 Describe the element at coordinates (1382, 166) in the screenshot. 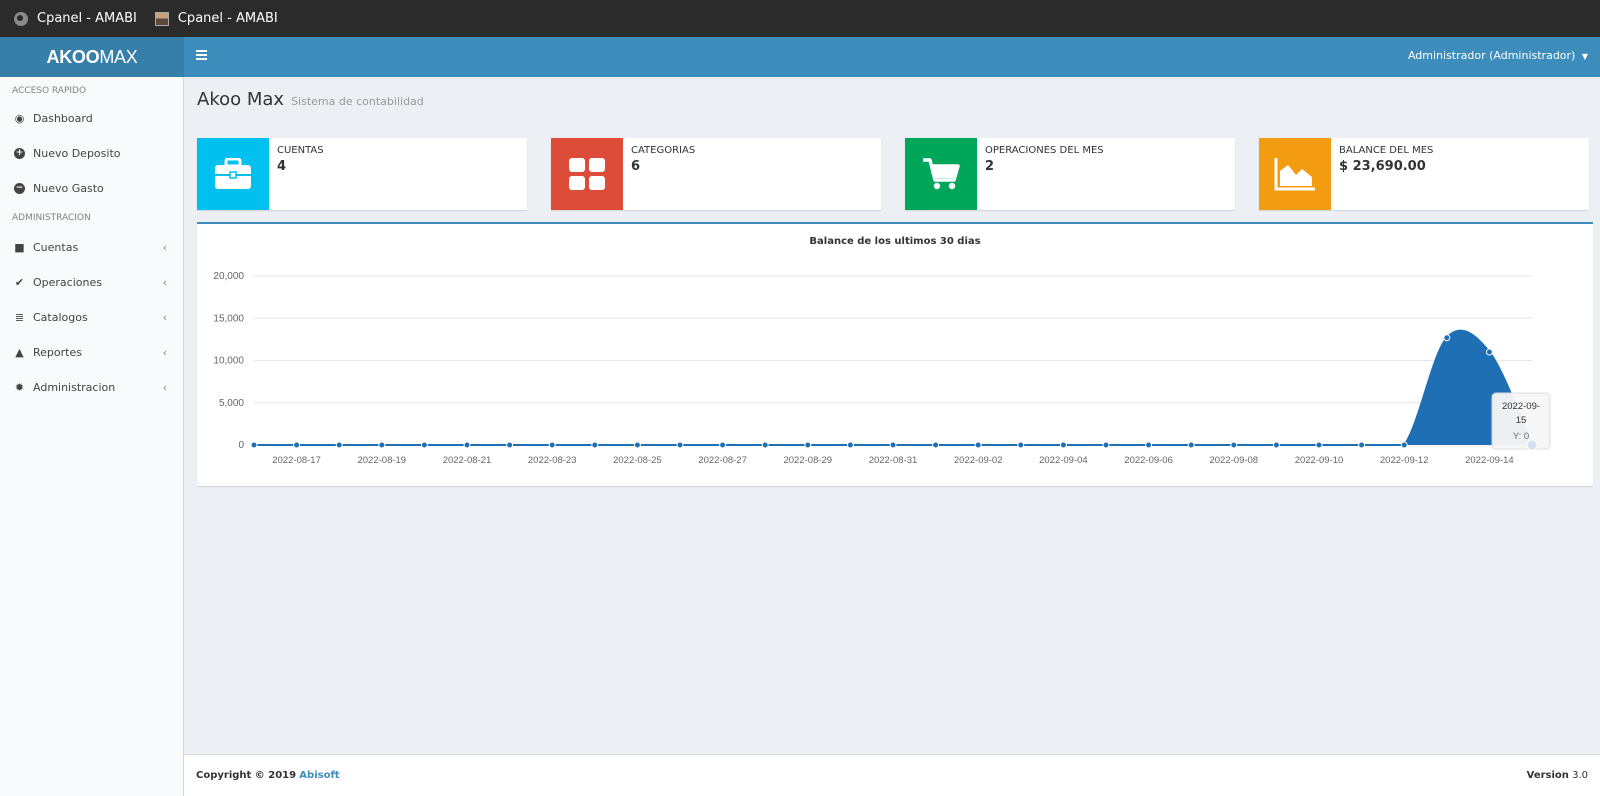

I see `infobox-value: $ 23,690.00` at that location.